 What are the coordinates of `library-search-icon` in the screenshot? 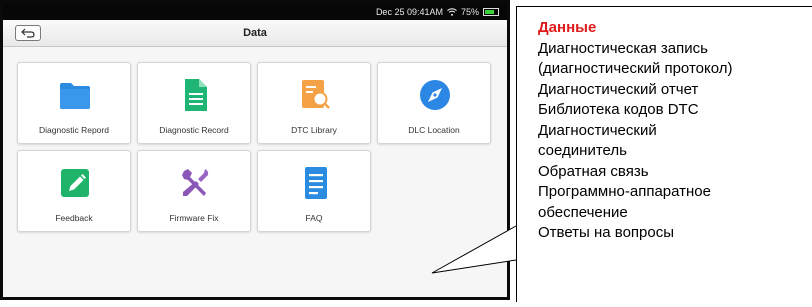 It's located at (316, 94).